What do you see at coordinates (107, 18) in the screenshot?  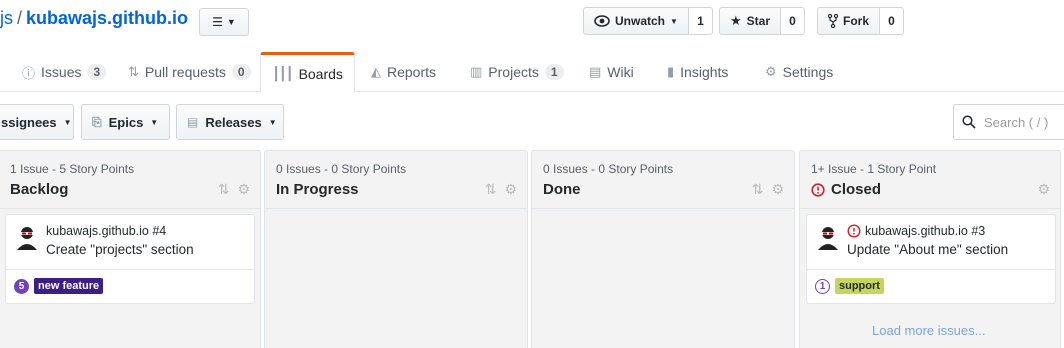 I see `repo-name-link: kubawajs.github.io` at bounding box center [107, 18].